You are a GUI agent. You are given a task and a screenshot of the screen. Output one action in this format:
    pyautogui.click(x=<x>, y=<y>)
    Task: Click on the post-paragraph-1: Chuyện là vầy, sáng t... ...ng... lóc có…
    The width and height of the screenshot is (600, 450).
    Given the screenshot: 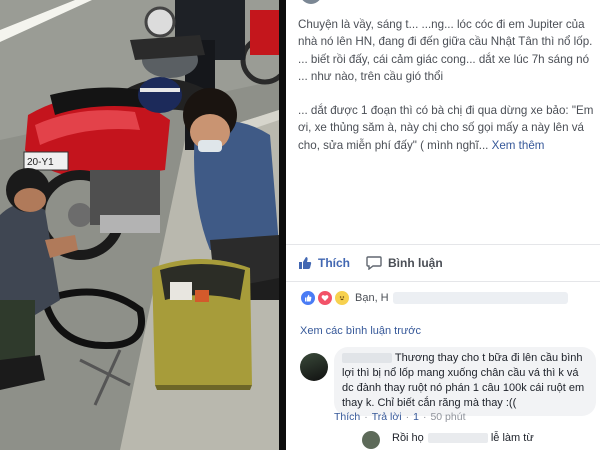 What is the action you would take?
    pyautogui.click(x=445, y=50)
    